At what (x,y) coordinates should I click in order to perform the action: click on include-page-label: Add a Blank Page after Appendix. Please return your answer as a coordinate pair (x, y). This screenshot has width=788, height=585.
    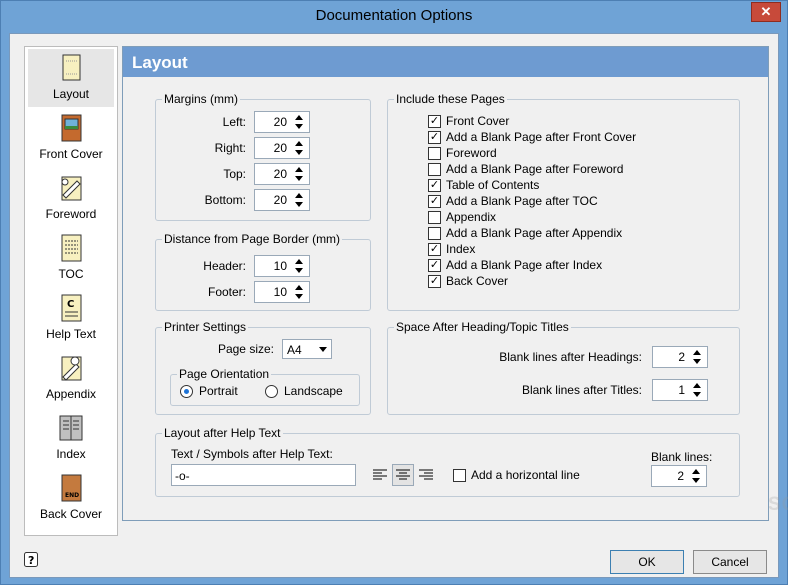
    Looking at the image, I should click on (534, 233).